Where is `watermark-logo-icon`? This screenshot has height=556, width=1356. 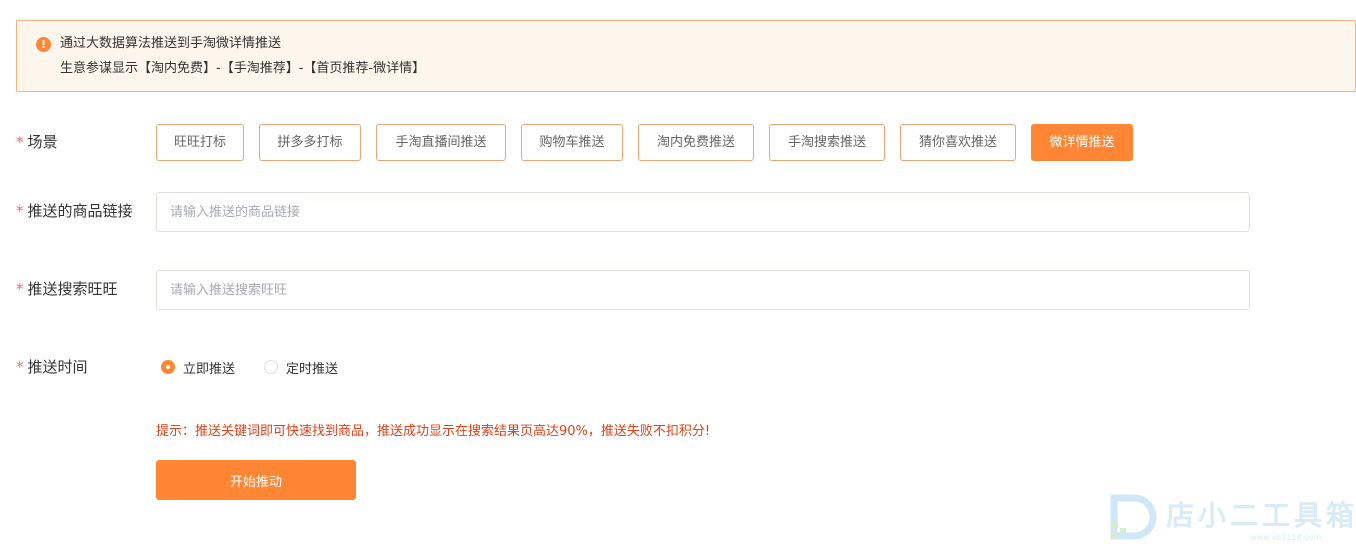 watermark-logo-icon is located at coordinates (1133, 517).